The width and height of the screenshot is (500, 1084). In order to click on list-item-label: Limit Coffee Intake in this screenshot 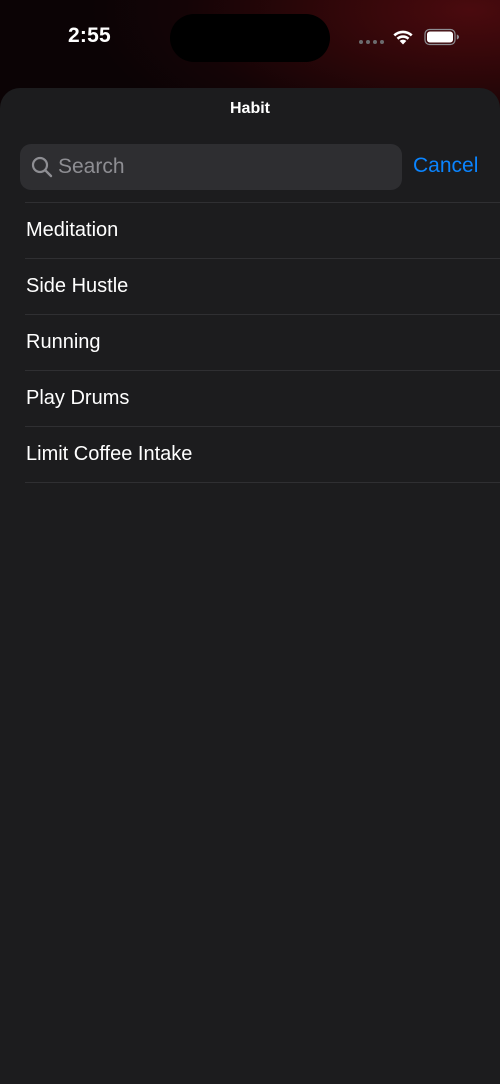, I will do `click(109, 454)`.